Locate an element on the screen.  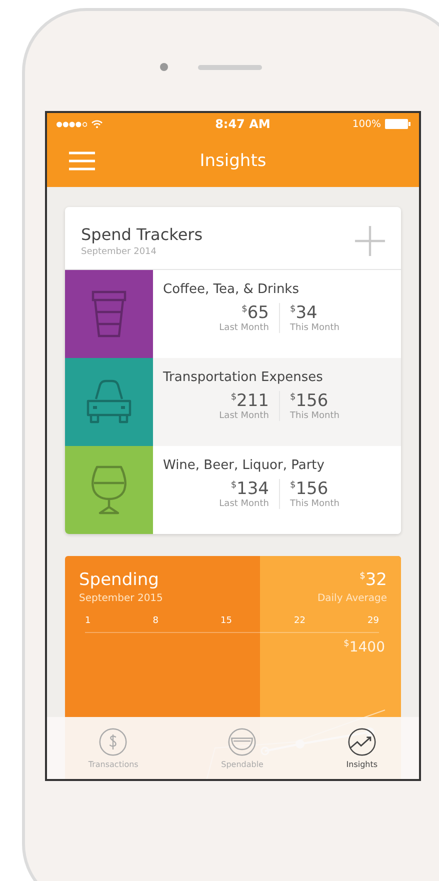
tab: Insights is located at coordinates (362, 748).